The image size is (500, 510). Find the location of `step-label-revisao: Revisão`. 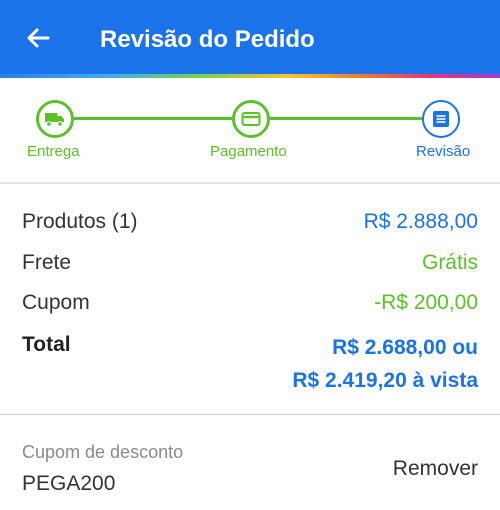

step-label-revisao: Revisão is located at coordinates (443, 151).